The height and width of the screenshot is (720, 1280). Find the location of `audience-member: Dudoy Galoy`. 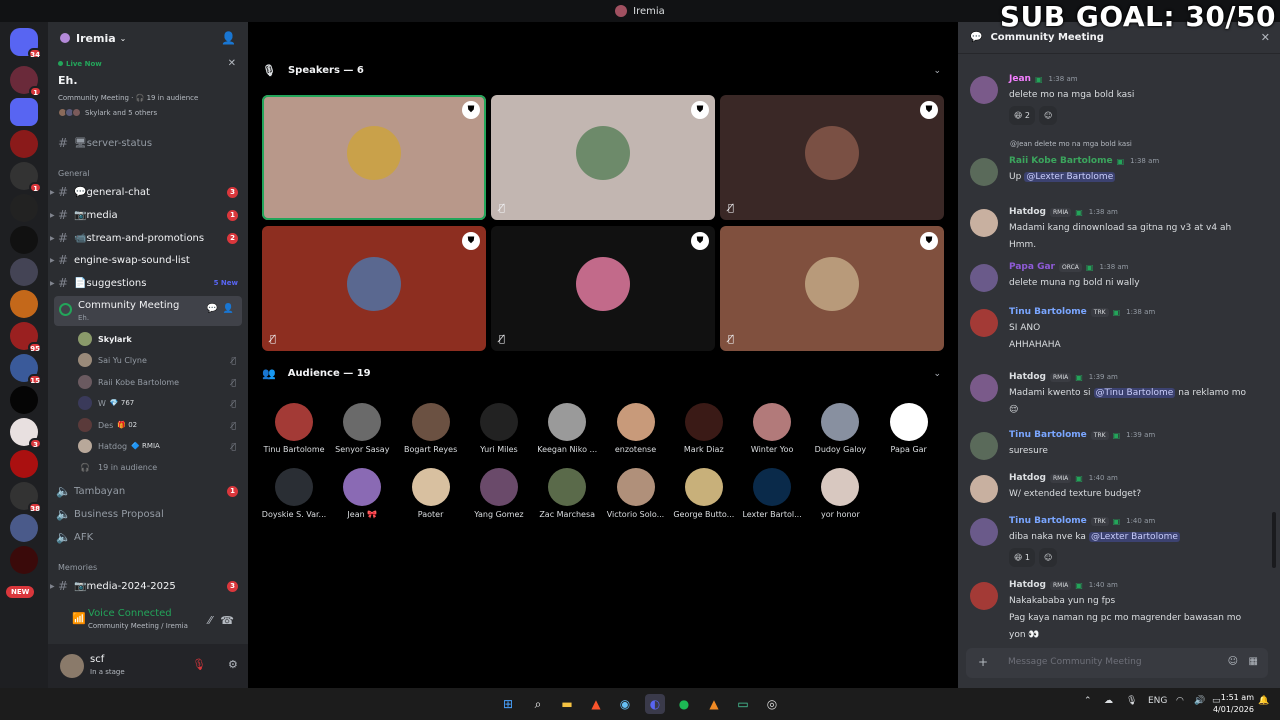

audience-member: Dudoy Galoy is located at coordinates (840, 428).